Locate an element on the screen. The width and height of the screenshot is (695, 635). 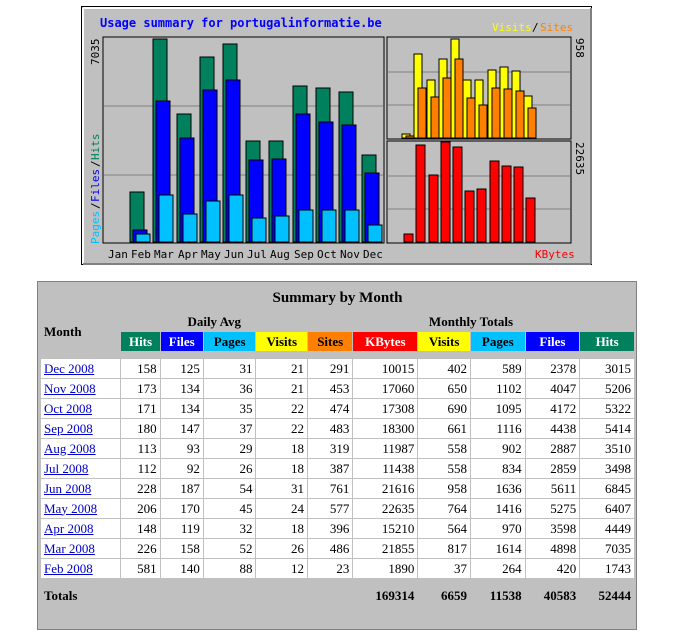
pages-bar-aug is located at coordinates (282, 229).